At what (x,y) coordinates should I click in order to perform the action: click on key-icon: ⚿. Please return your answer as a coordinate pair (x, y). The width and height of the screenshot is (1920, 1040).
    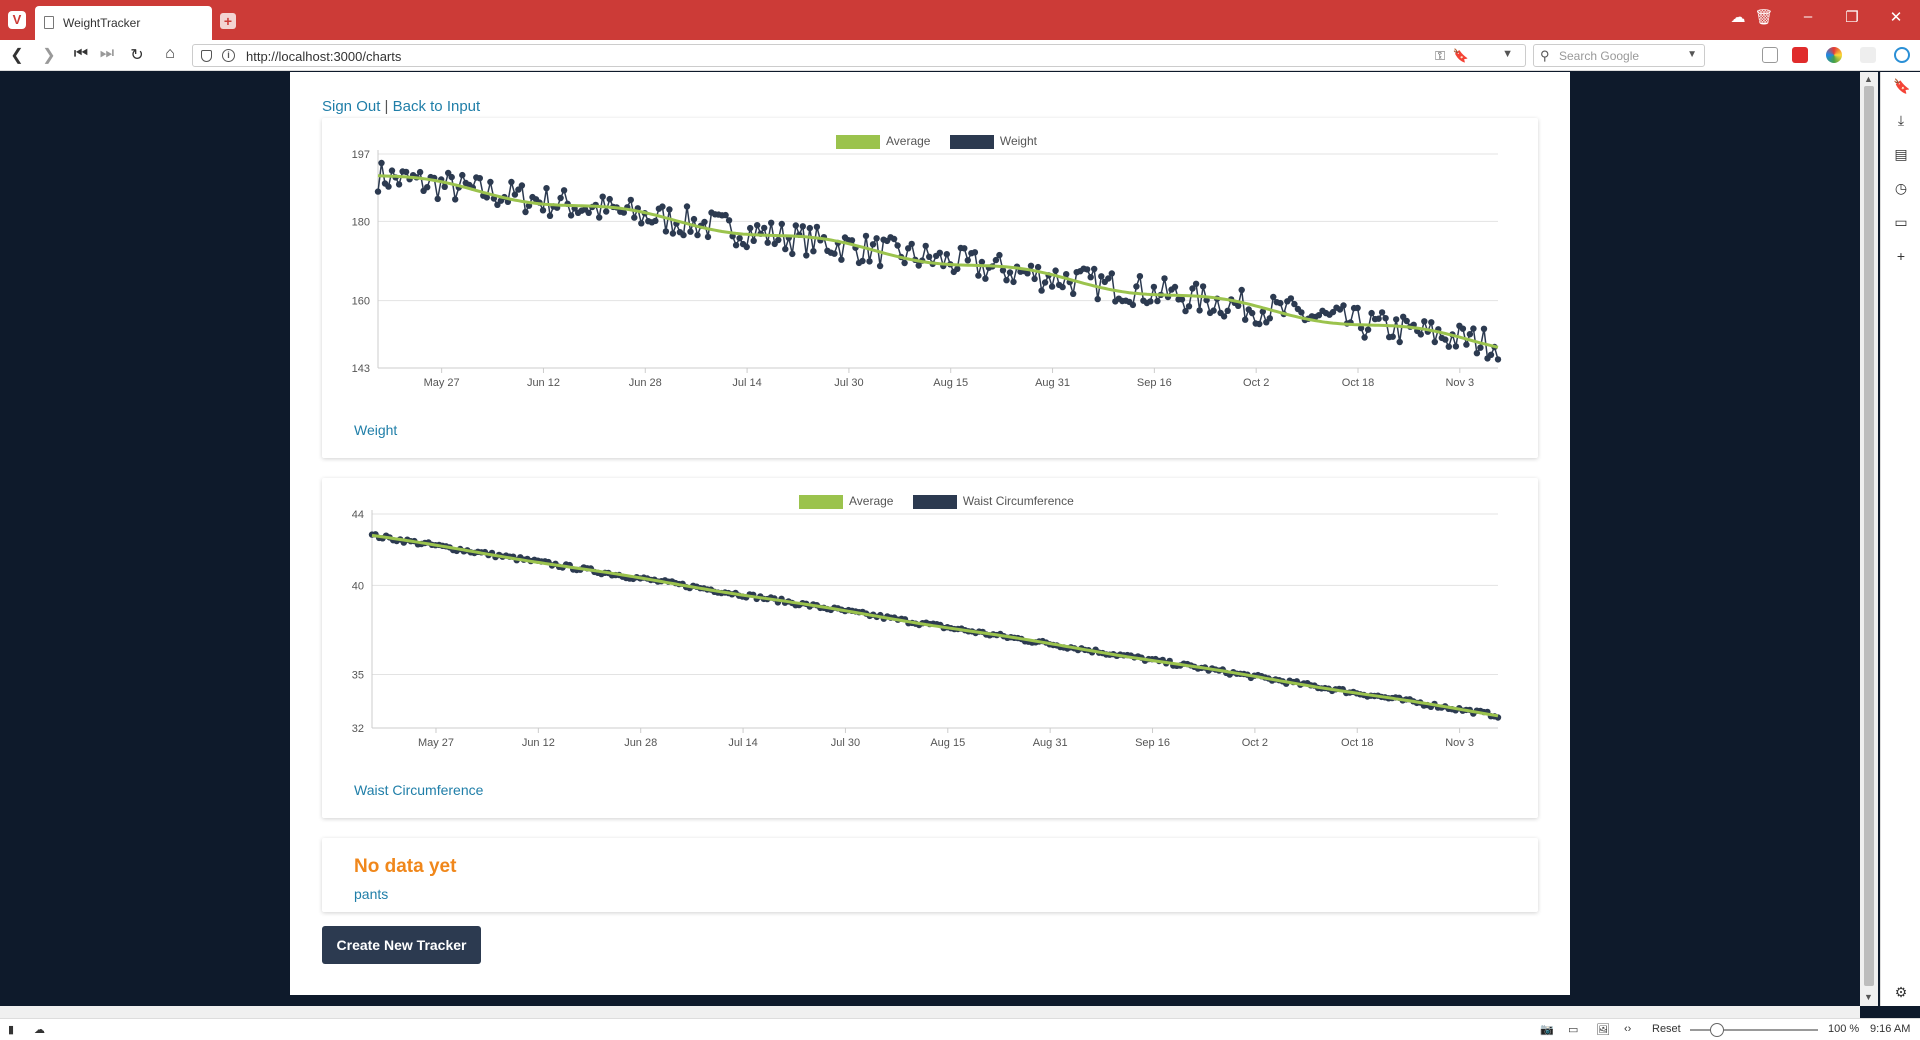
    Looking at the image, I should click on (1440, 56).